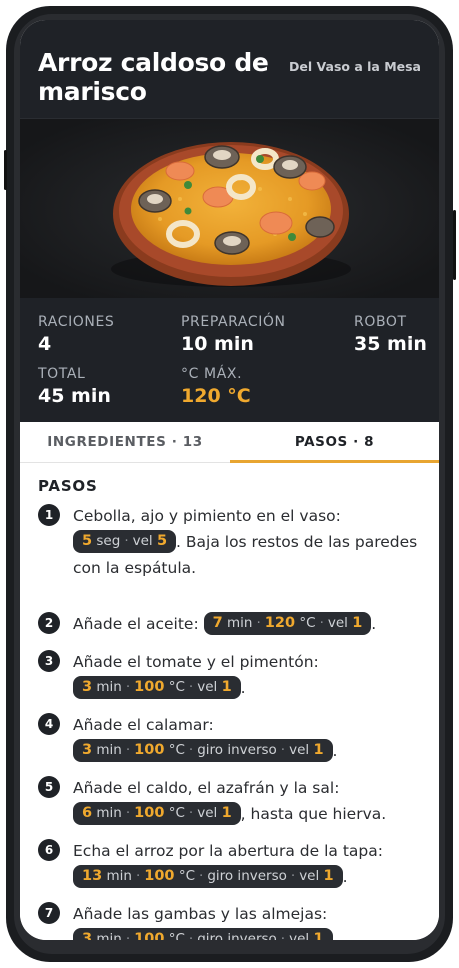 Image resolution: width=459 pixels, height=968 pixels. I want to click on robot-settings-chip: 5 seg · vel 5, so click(125, 541).